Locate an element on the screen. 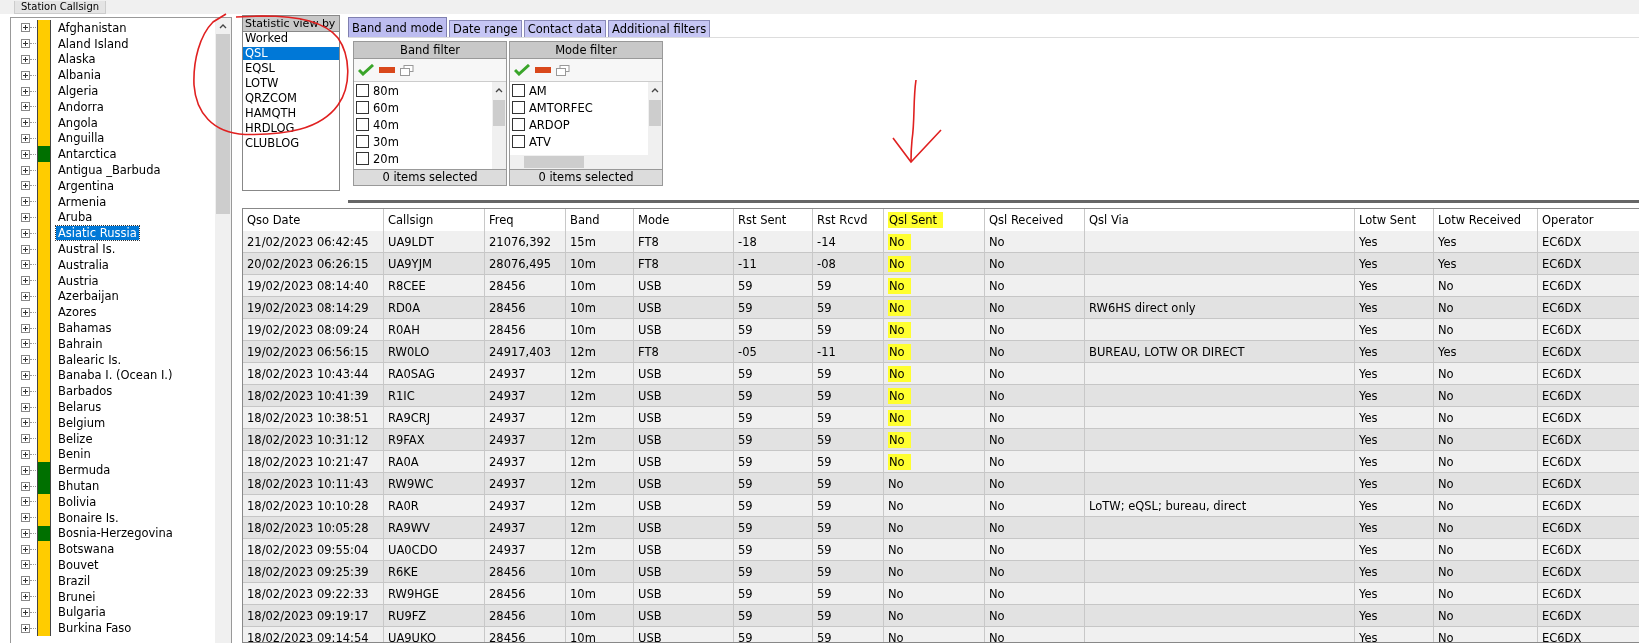  tab: Contact data is located at coordinates (564, 28).